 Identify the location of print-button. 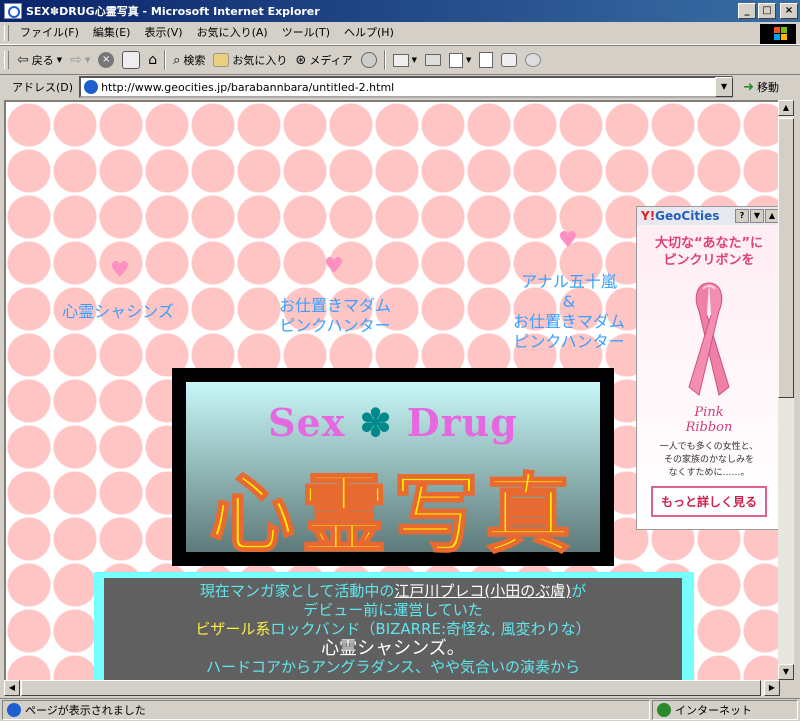
(433, 60).